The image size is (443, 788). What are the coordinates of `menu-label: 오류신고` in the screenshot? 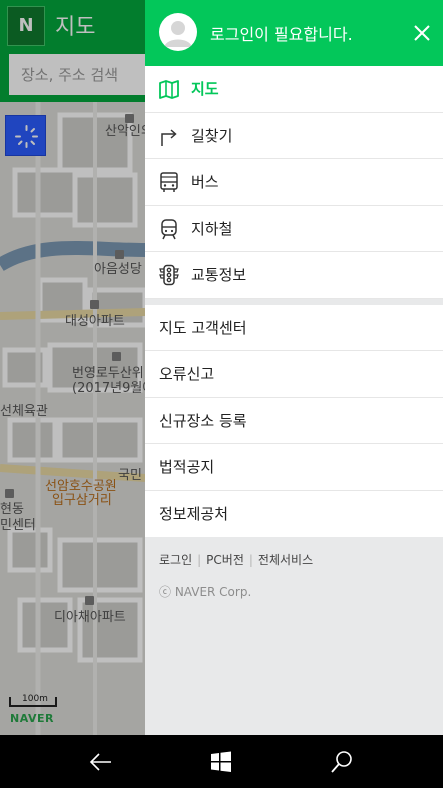 It's located at (187, 374).